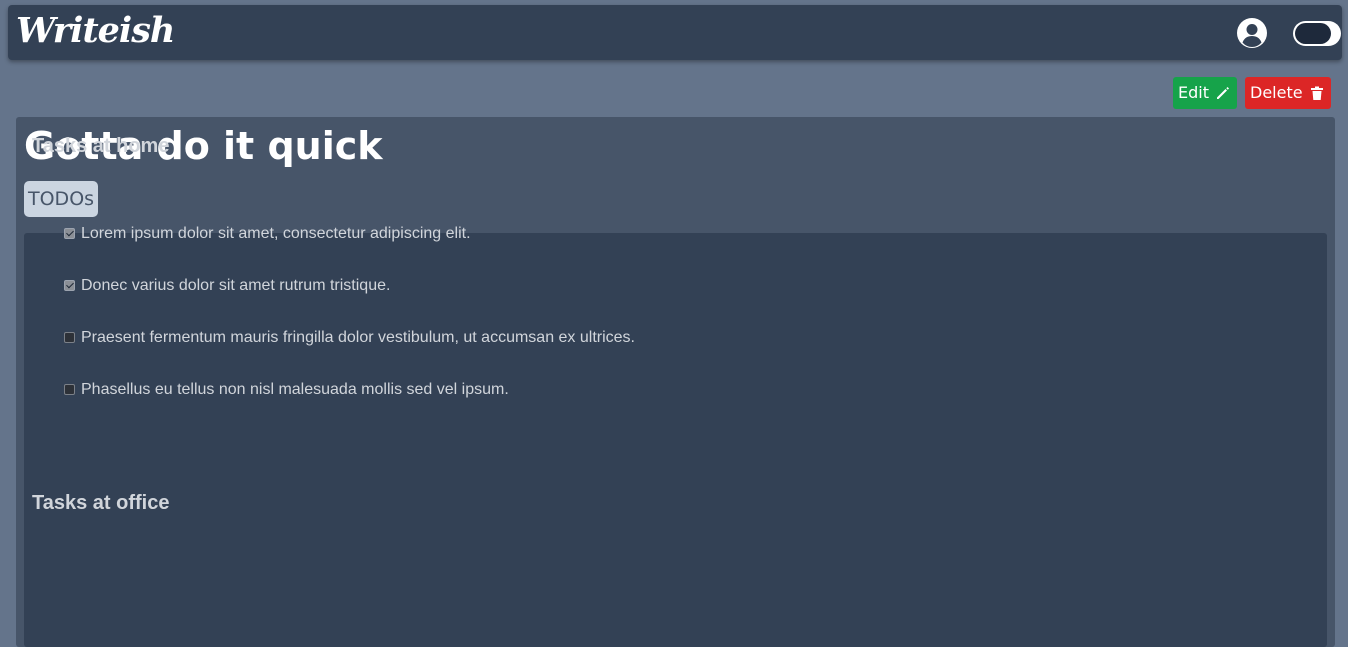 This screenshot has height=647, width=1348. I want to click on section-title-office: Tasks at office, so click(101, 503).